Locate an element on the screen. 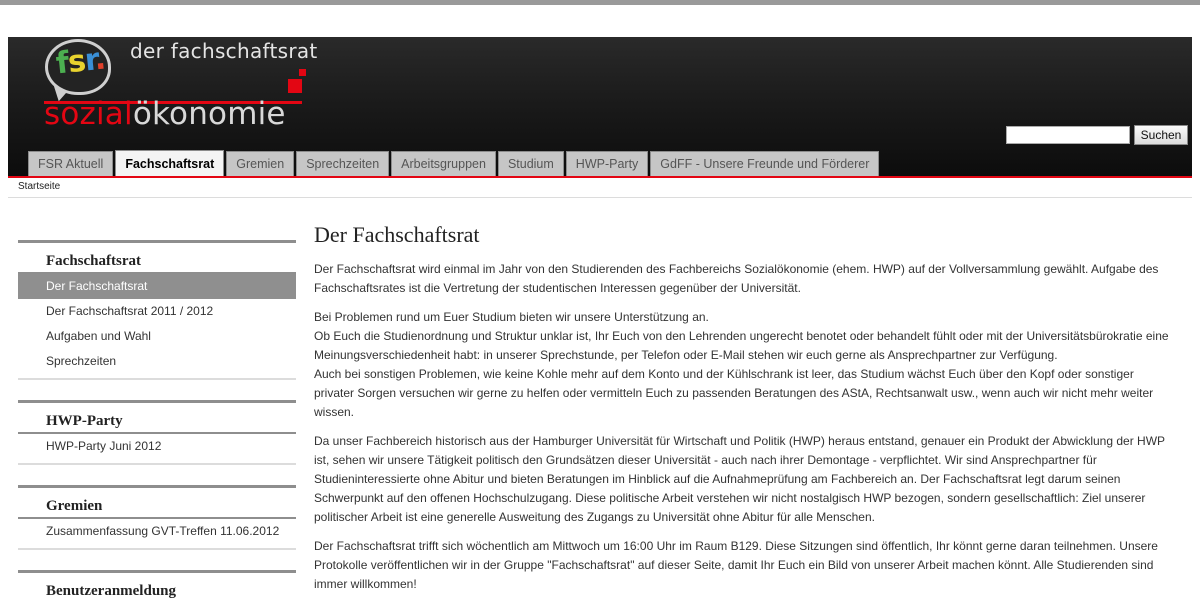  tab-hwp-party: HWP-Party is located at coordinates (607, 164).